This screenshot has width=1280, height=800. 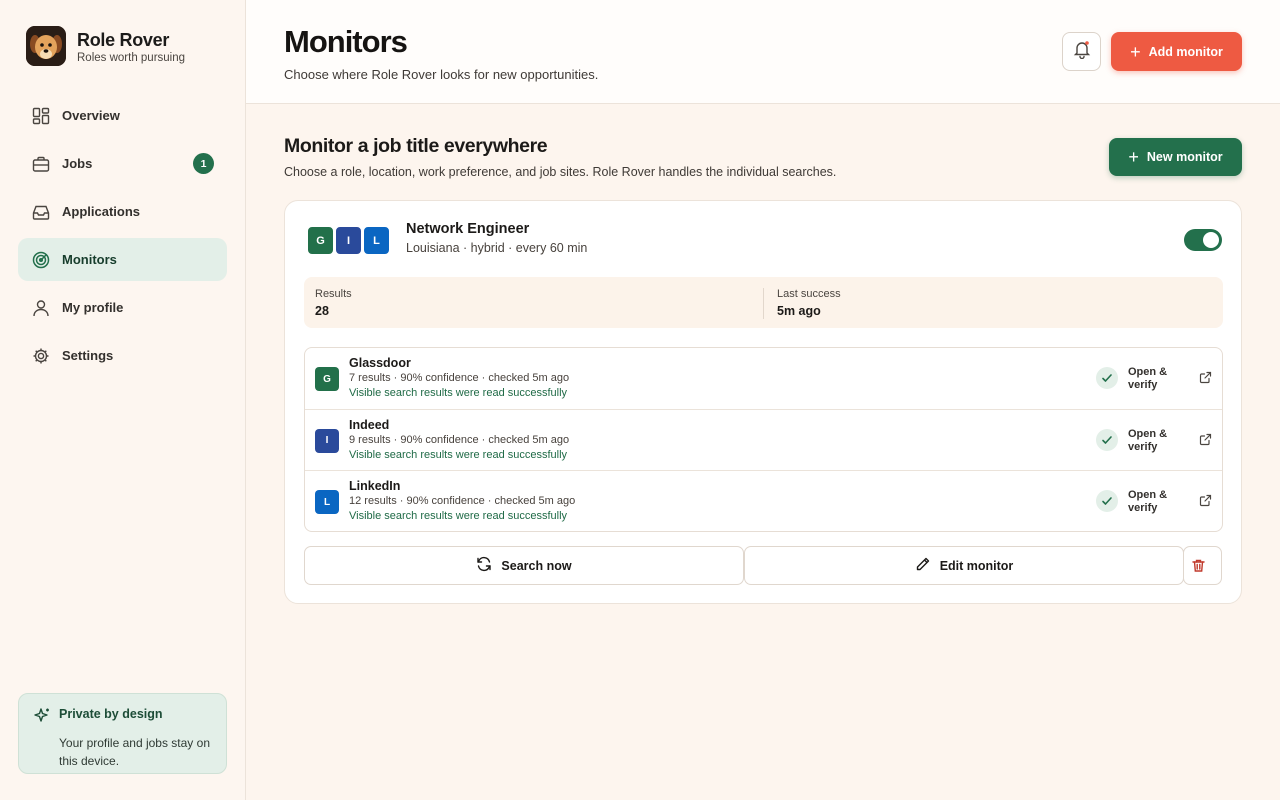 What do you see at coordinates (41, 260) in the screenshot?
I see `radar-icon` at bounding box center [41, 260].